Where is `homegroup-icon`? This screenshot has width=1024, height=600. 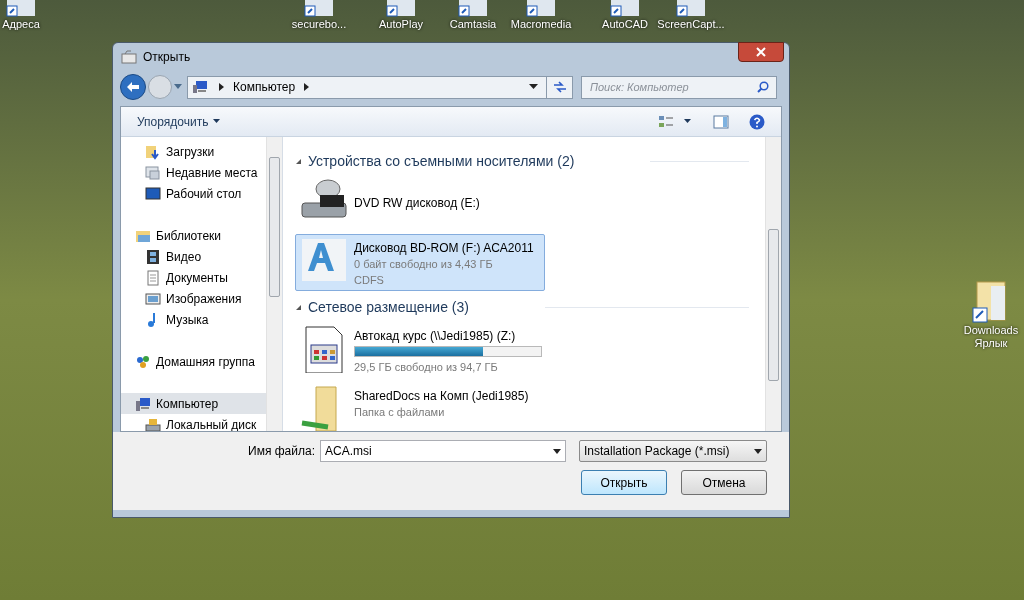
homegroup-icon is located at coordinates (143, 361).